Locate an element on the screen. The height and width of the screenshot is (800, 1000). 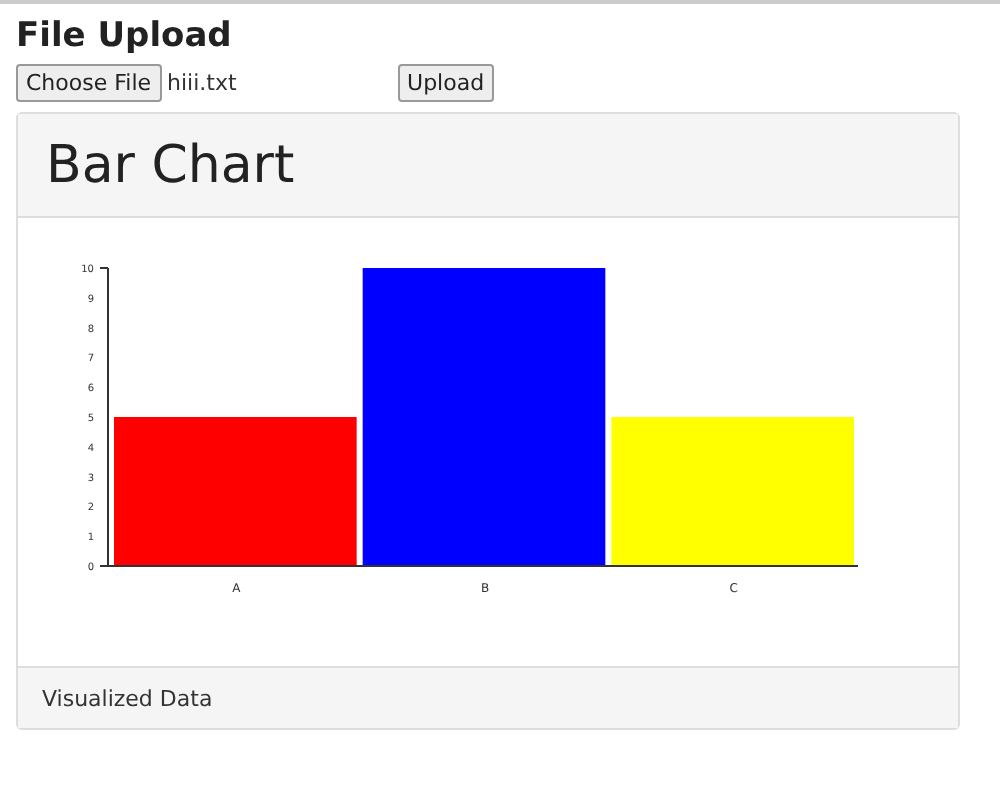
file-name: hiii.txt is located at coordinates (203, 82).